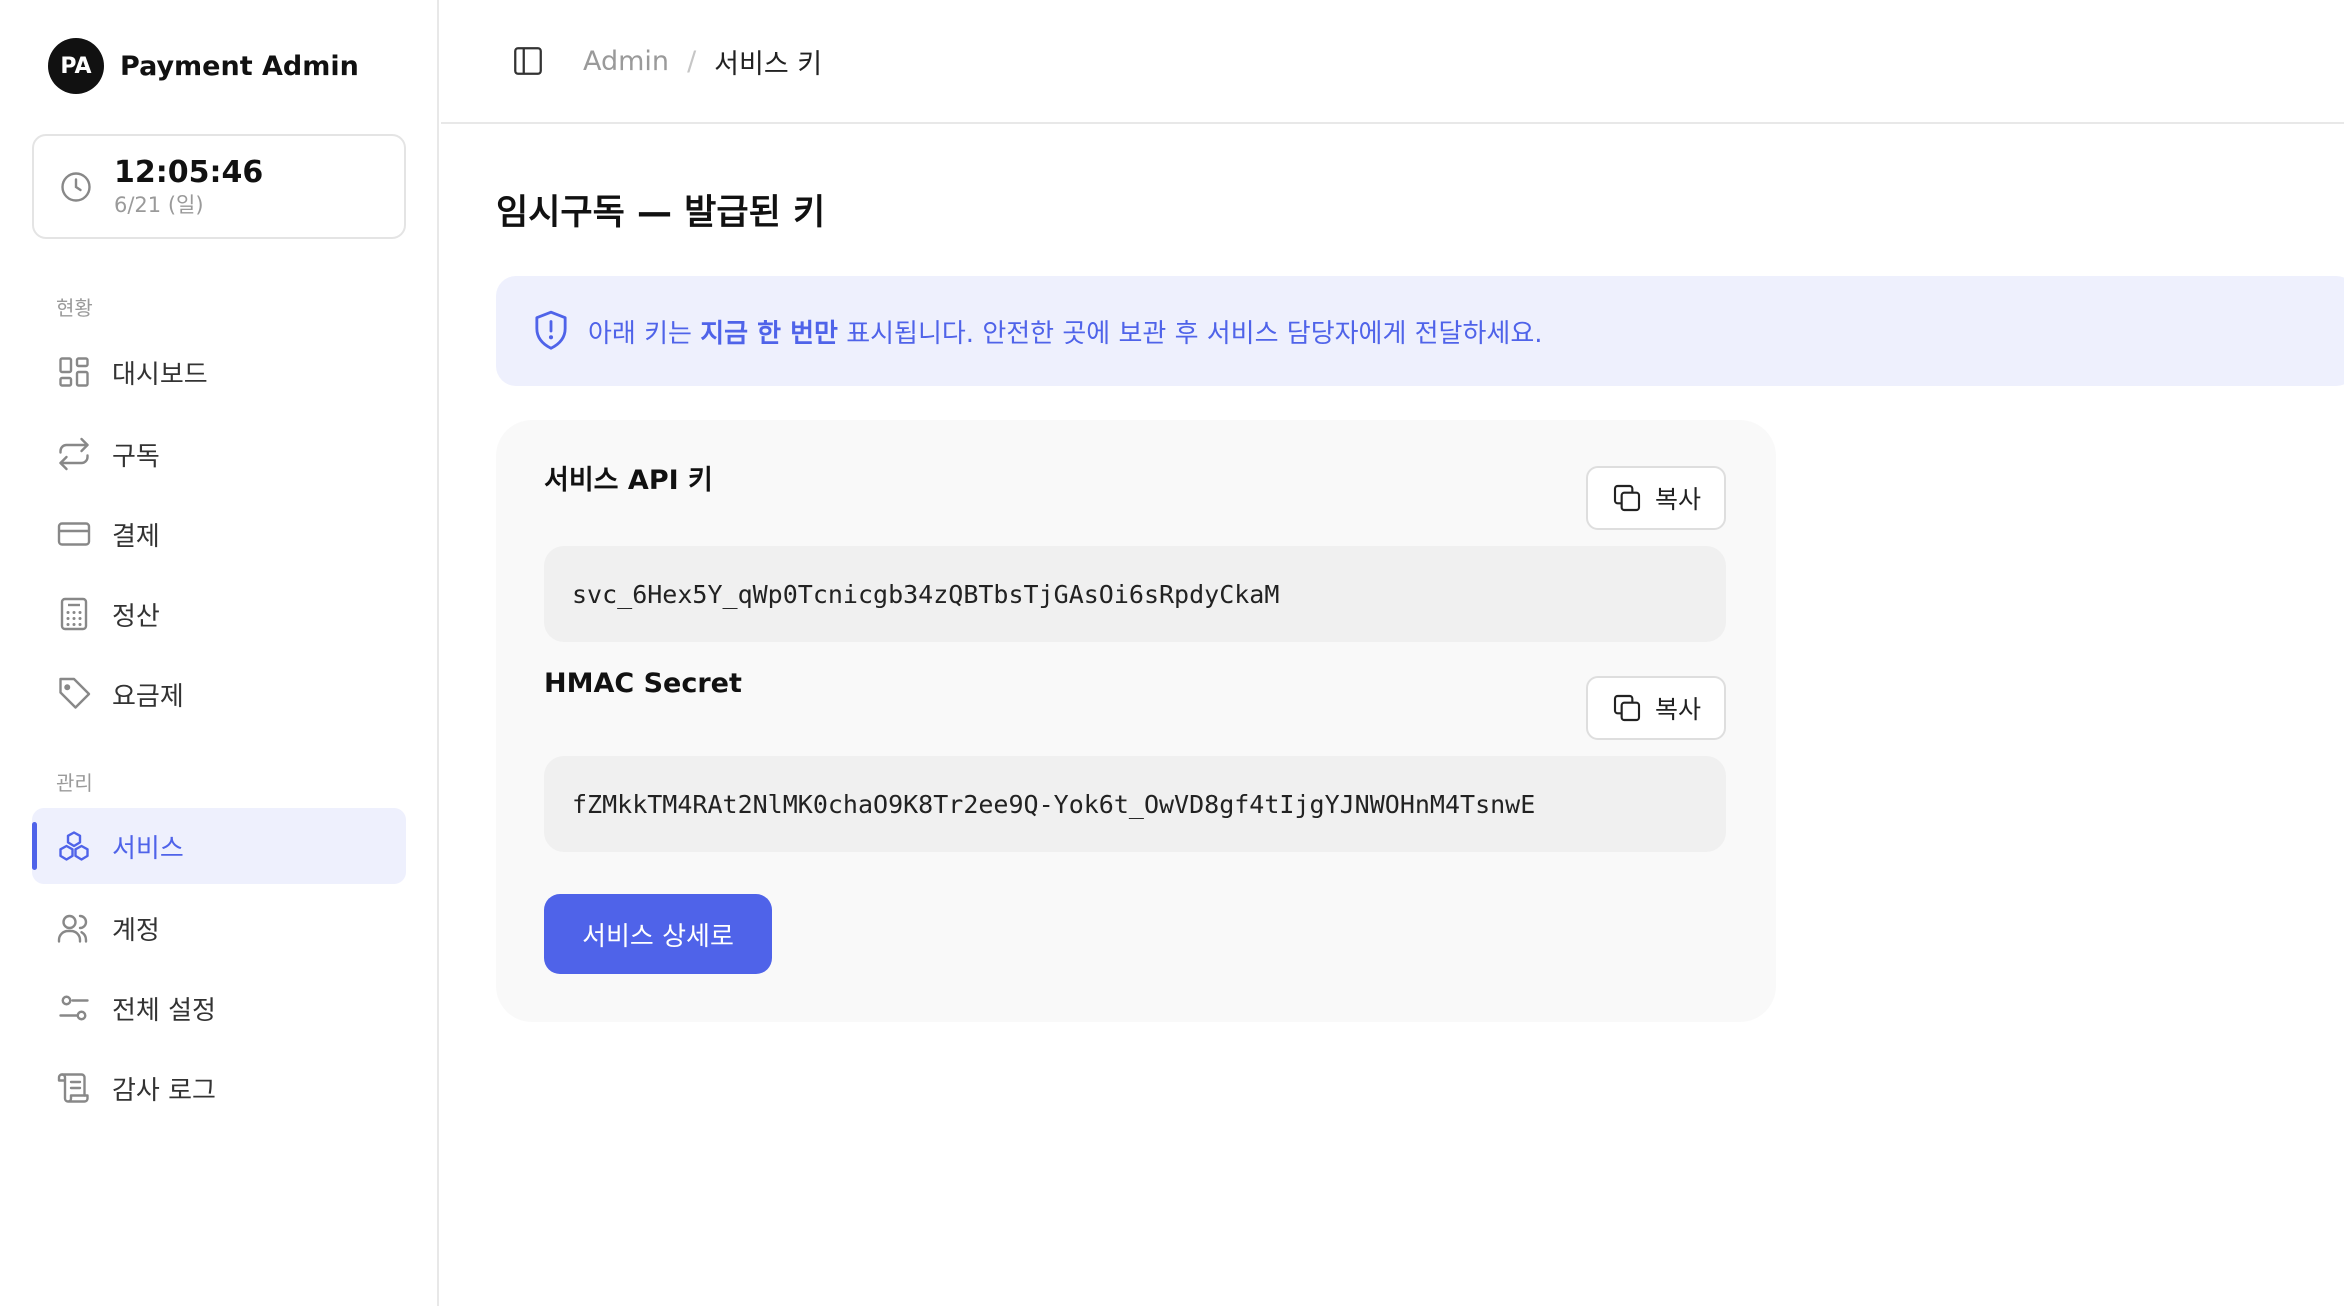 The image size is (2344, 1306). I want to click on sidebar-item-label: 전체 설정, so click(164, 1010).